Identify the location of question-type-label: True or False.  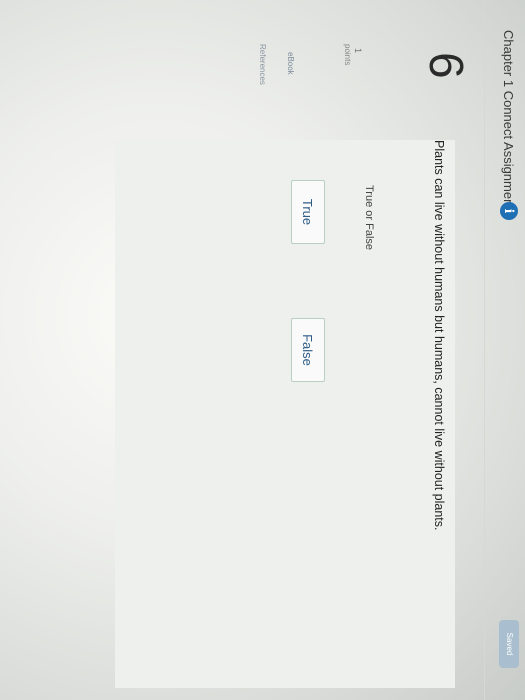
(369, 218).